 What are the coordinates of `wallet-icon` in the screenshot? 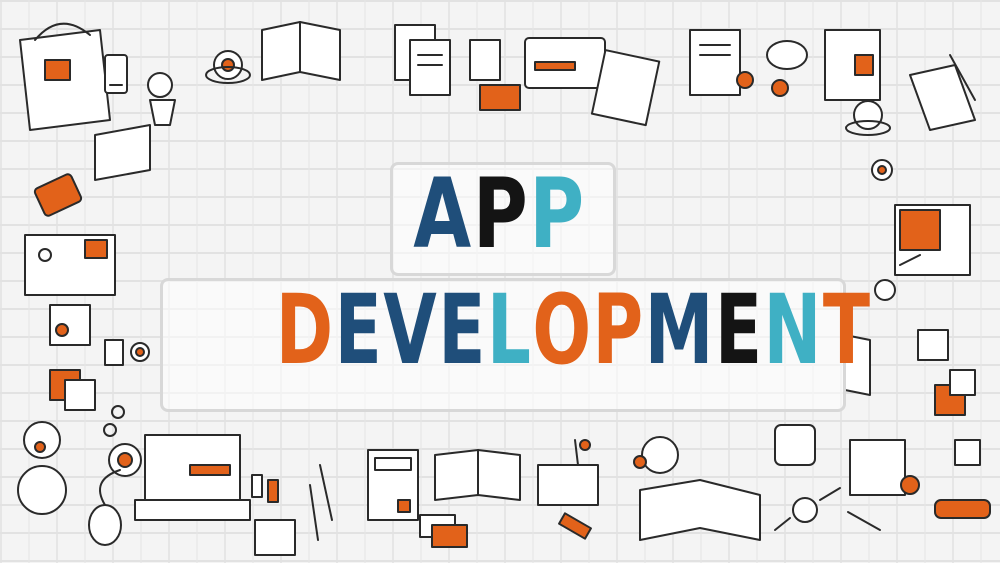 It's located at (795, 445).